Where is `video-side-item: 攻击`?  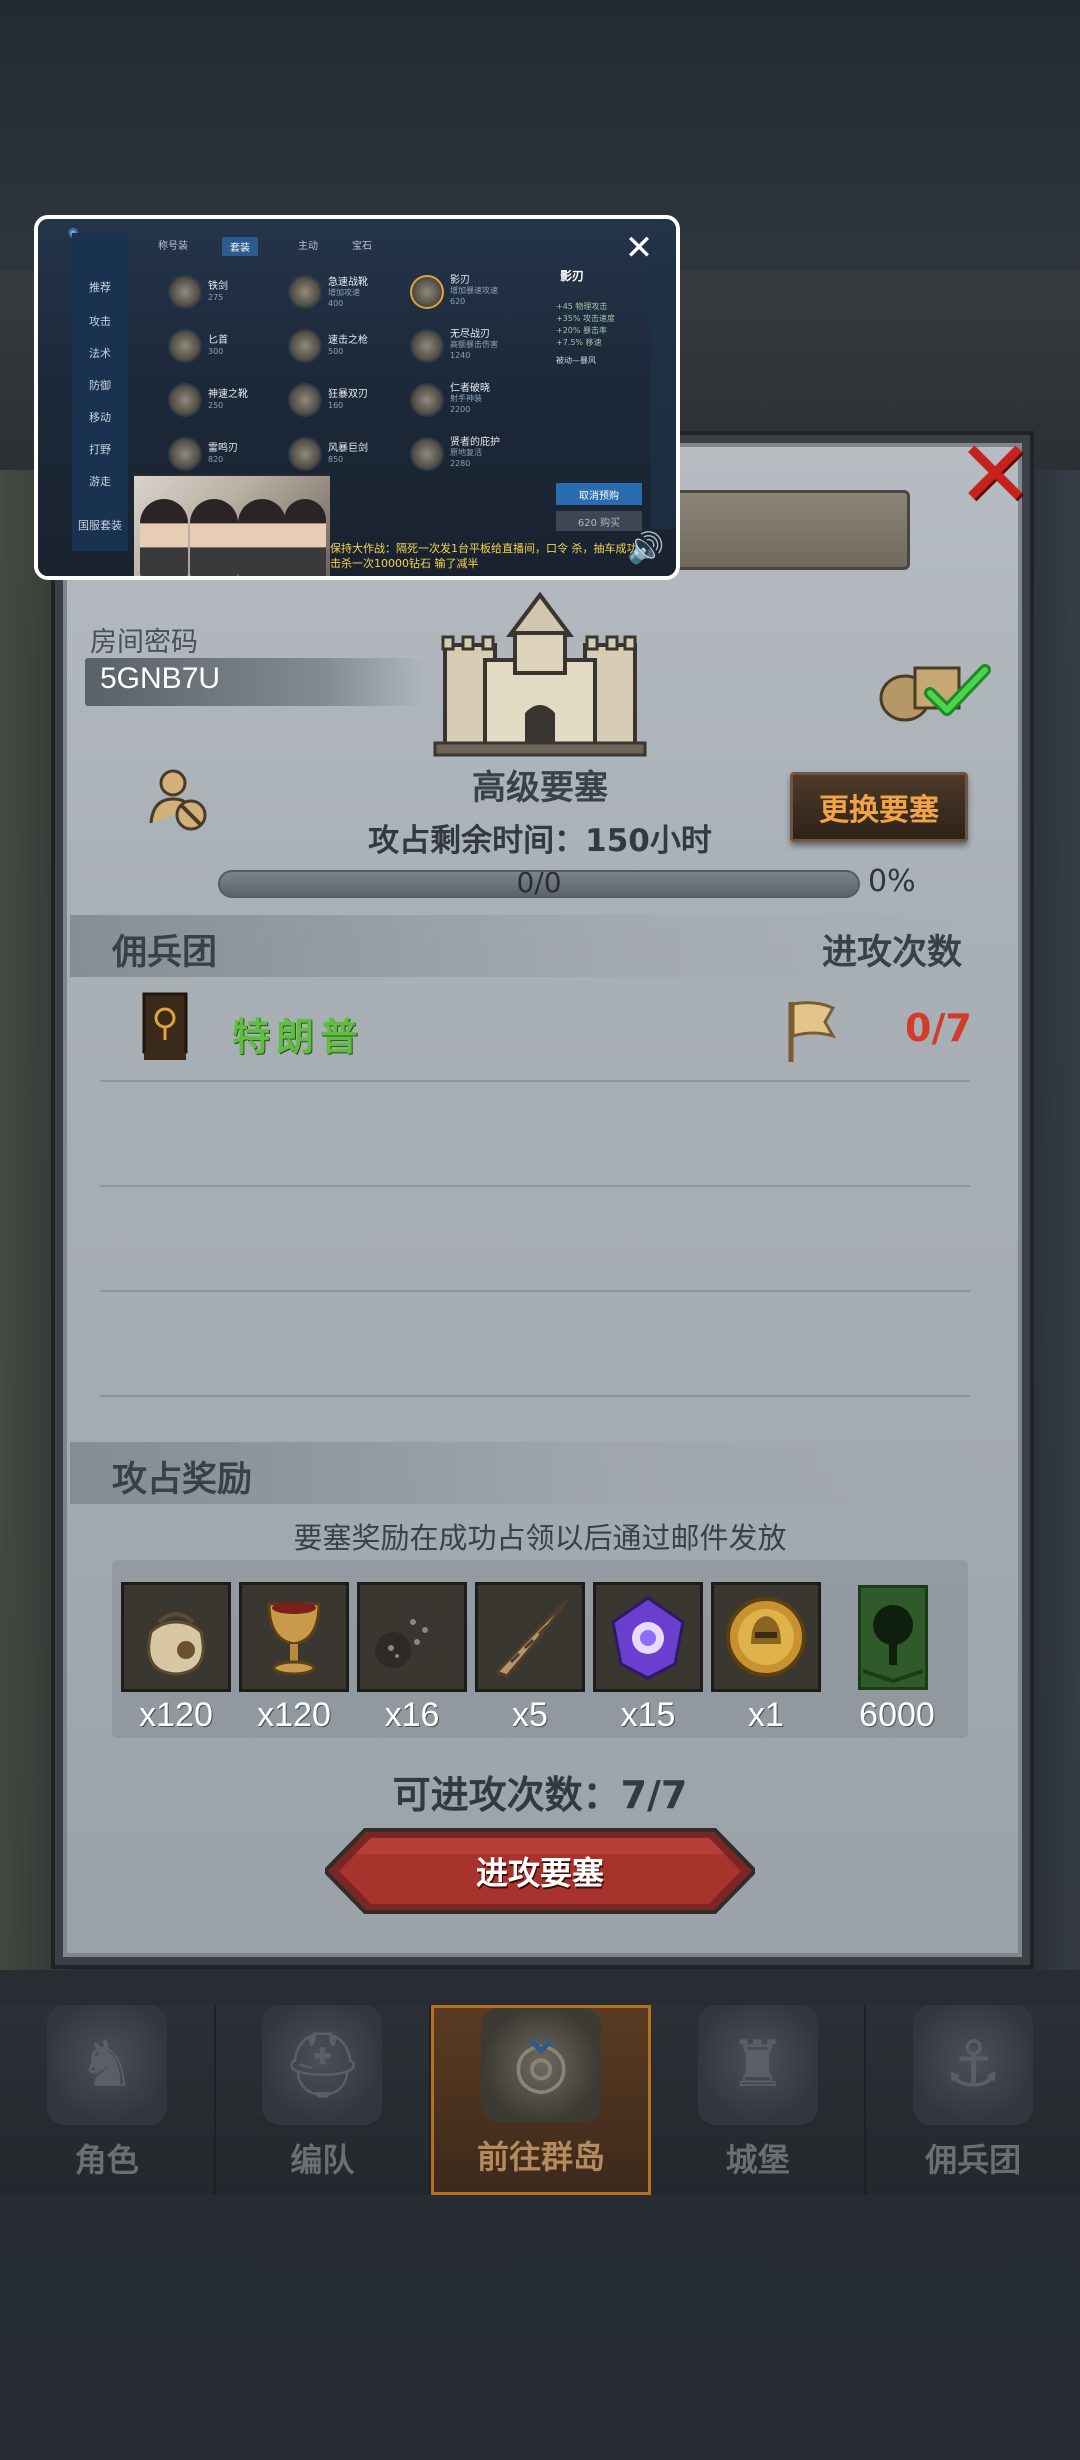 video-side-item: 攻击 is located at coordinates (100, 321).